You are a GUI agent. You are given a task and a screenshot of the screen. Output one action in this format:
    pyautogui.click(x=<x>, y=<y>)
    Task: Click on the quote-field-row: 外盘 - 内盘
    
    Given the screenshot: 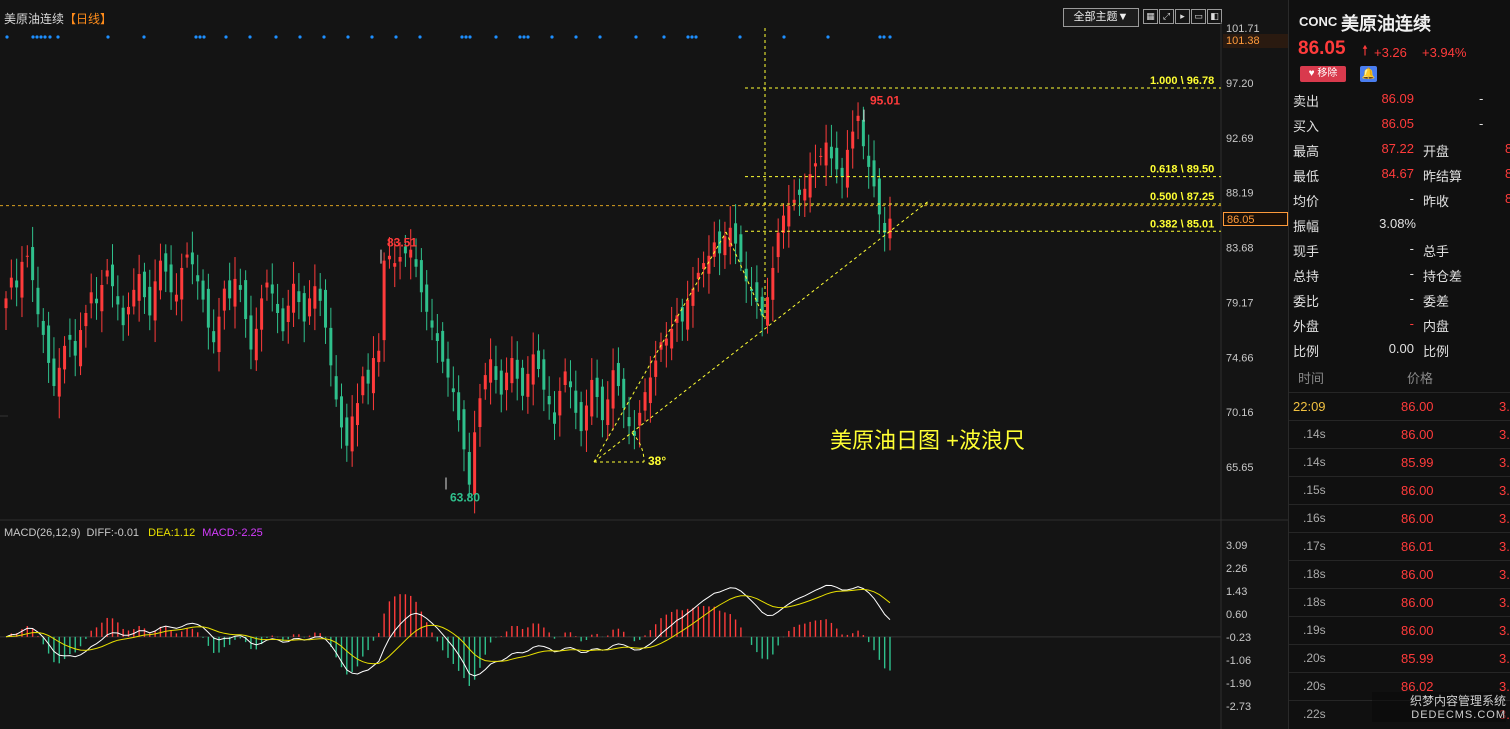 What is the action you would take?
    pyautogui.click(x=1399, y=328)
    